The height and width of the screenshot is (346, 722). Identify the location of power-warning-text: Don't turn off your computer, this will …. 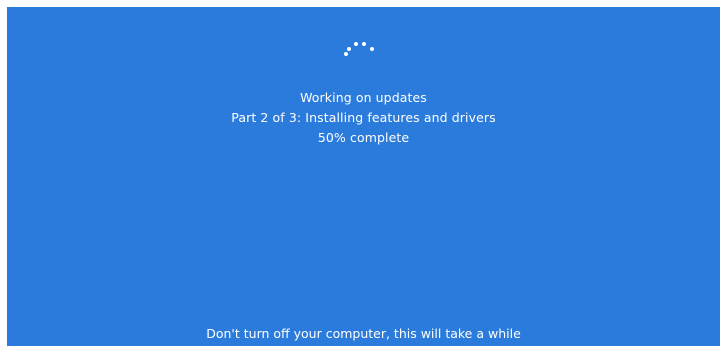
(363, 333).